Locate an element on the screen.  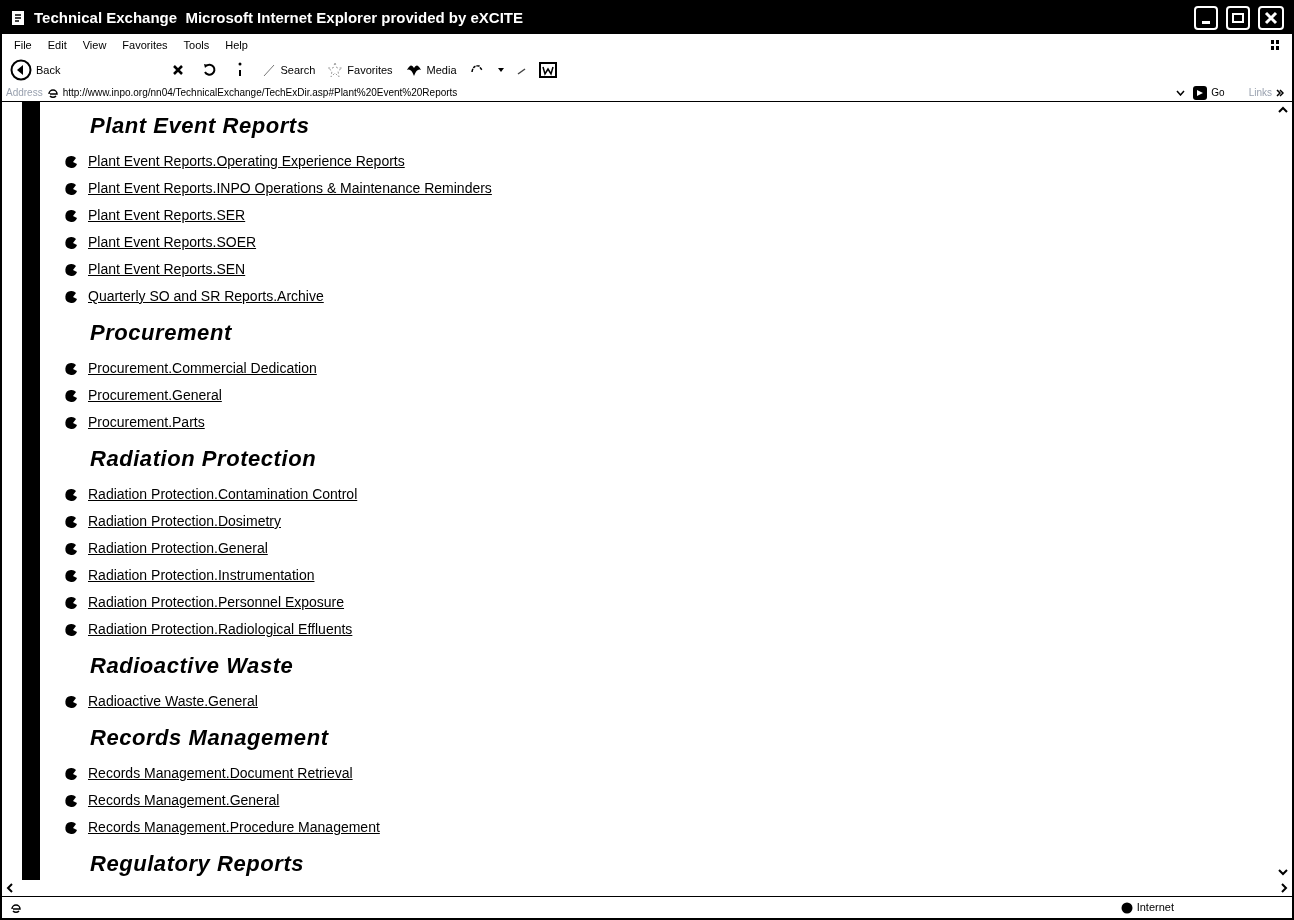
topic-link: Radiation Protection.Personnel Exposure is located at coordinates (216, 602).